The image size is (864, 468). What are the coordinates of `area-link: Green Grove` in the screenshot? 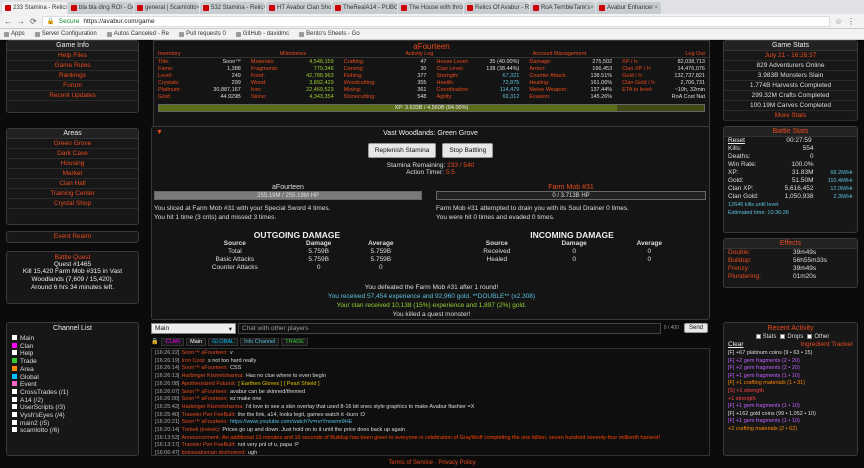 It's located at (72, 144).